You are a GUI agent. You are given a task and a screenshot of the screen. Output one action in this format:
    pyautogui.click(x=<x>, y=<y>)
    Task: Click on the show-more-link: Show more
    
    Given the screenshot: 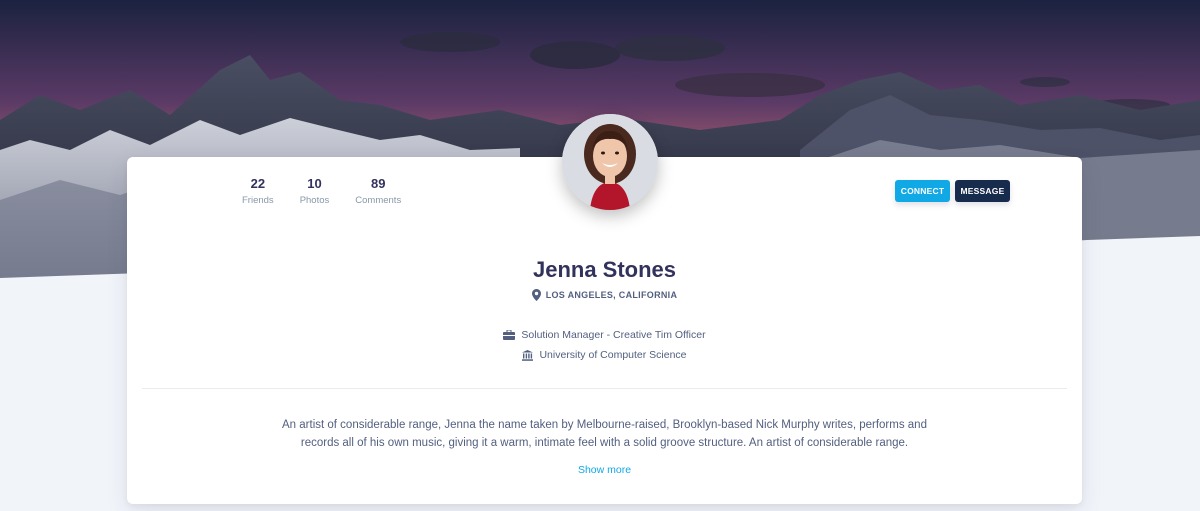 What is the action you would take?
    pyautogui.click(x=604, y=470)
    